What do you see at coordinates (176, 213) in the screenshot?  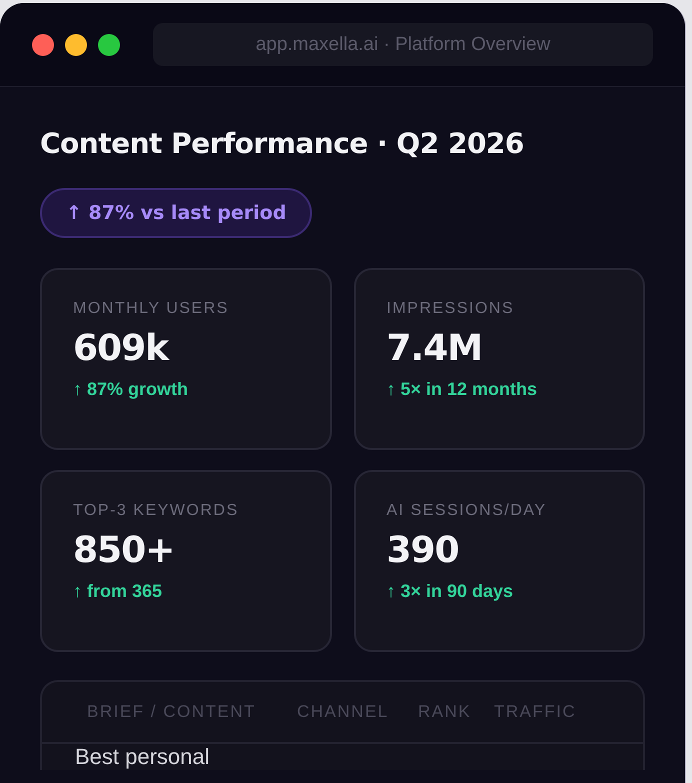 I see `growth-badge: ↑ 87% vs last period` at bounding box center [176, 213].